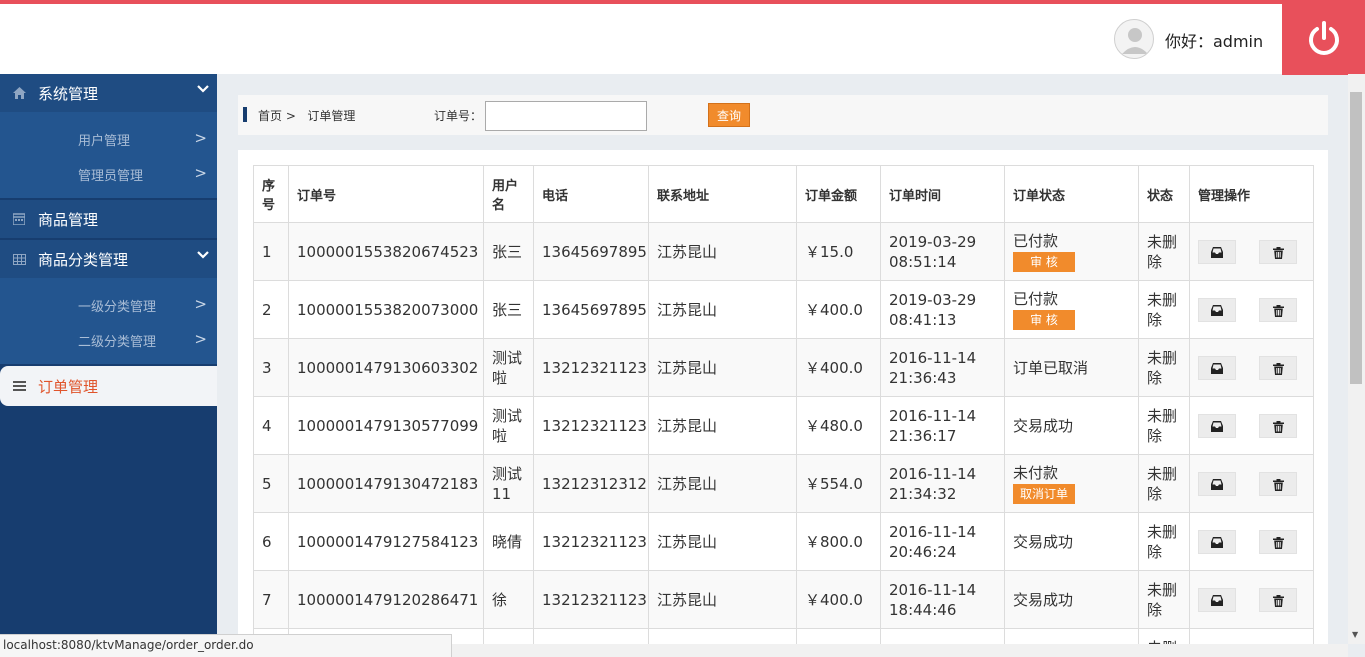 The image size is (1365, 657). Describe the element at coordinates (108, 139) in the screenshot. I see `sidebar-item-user-management: 用户管理 >` at that location.